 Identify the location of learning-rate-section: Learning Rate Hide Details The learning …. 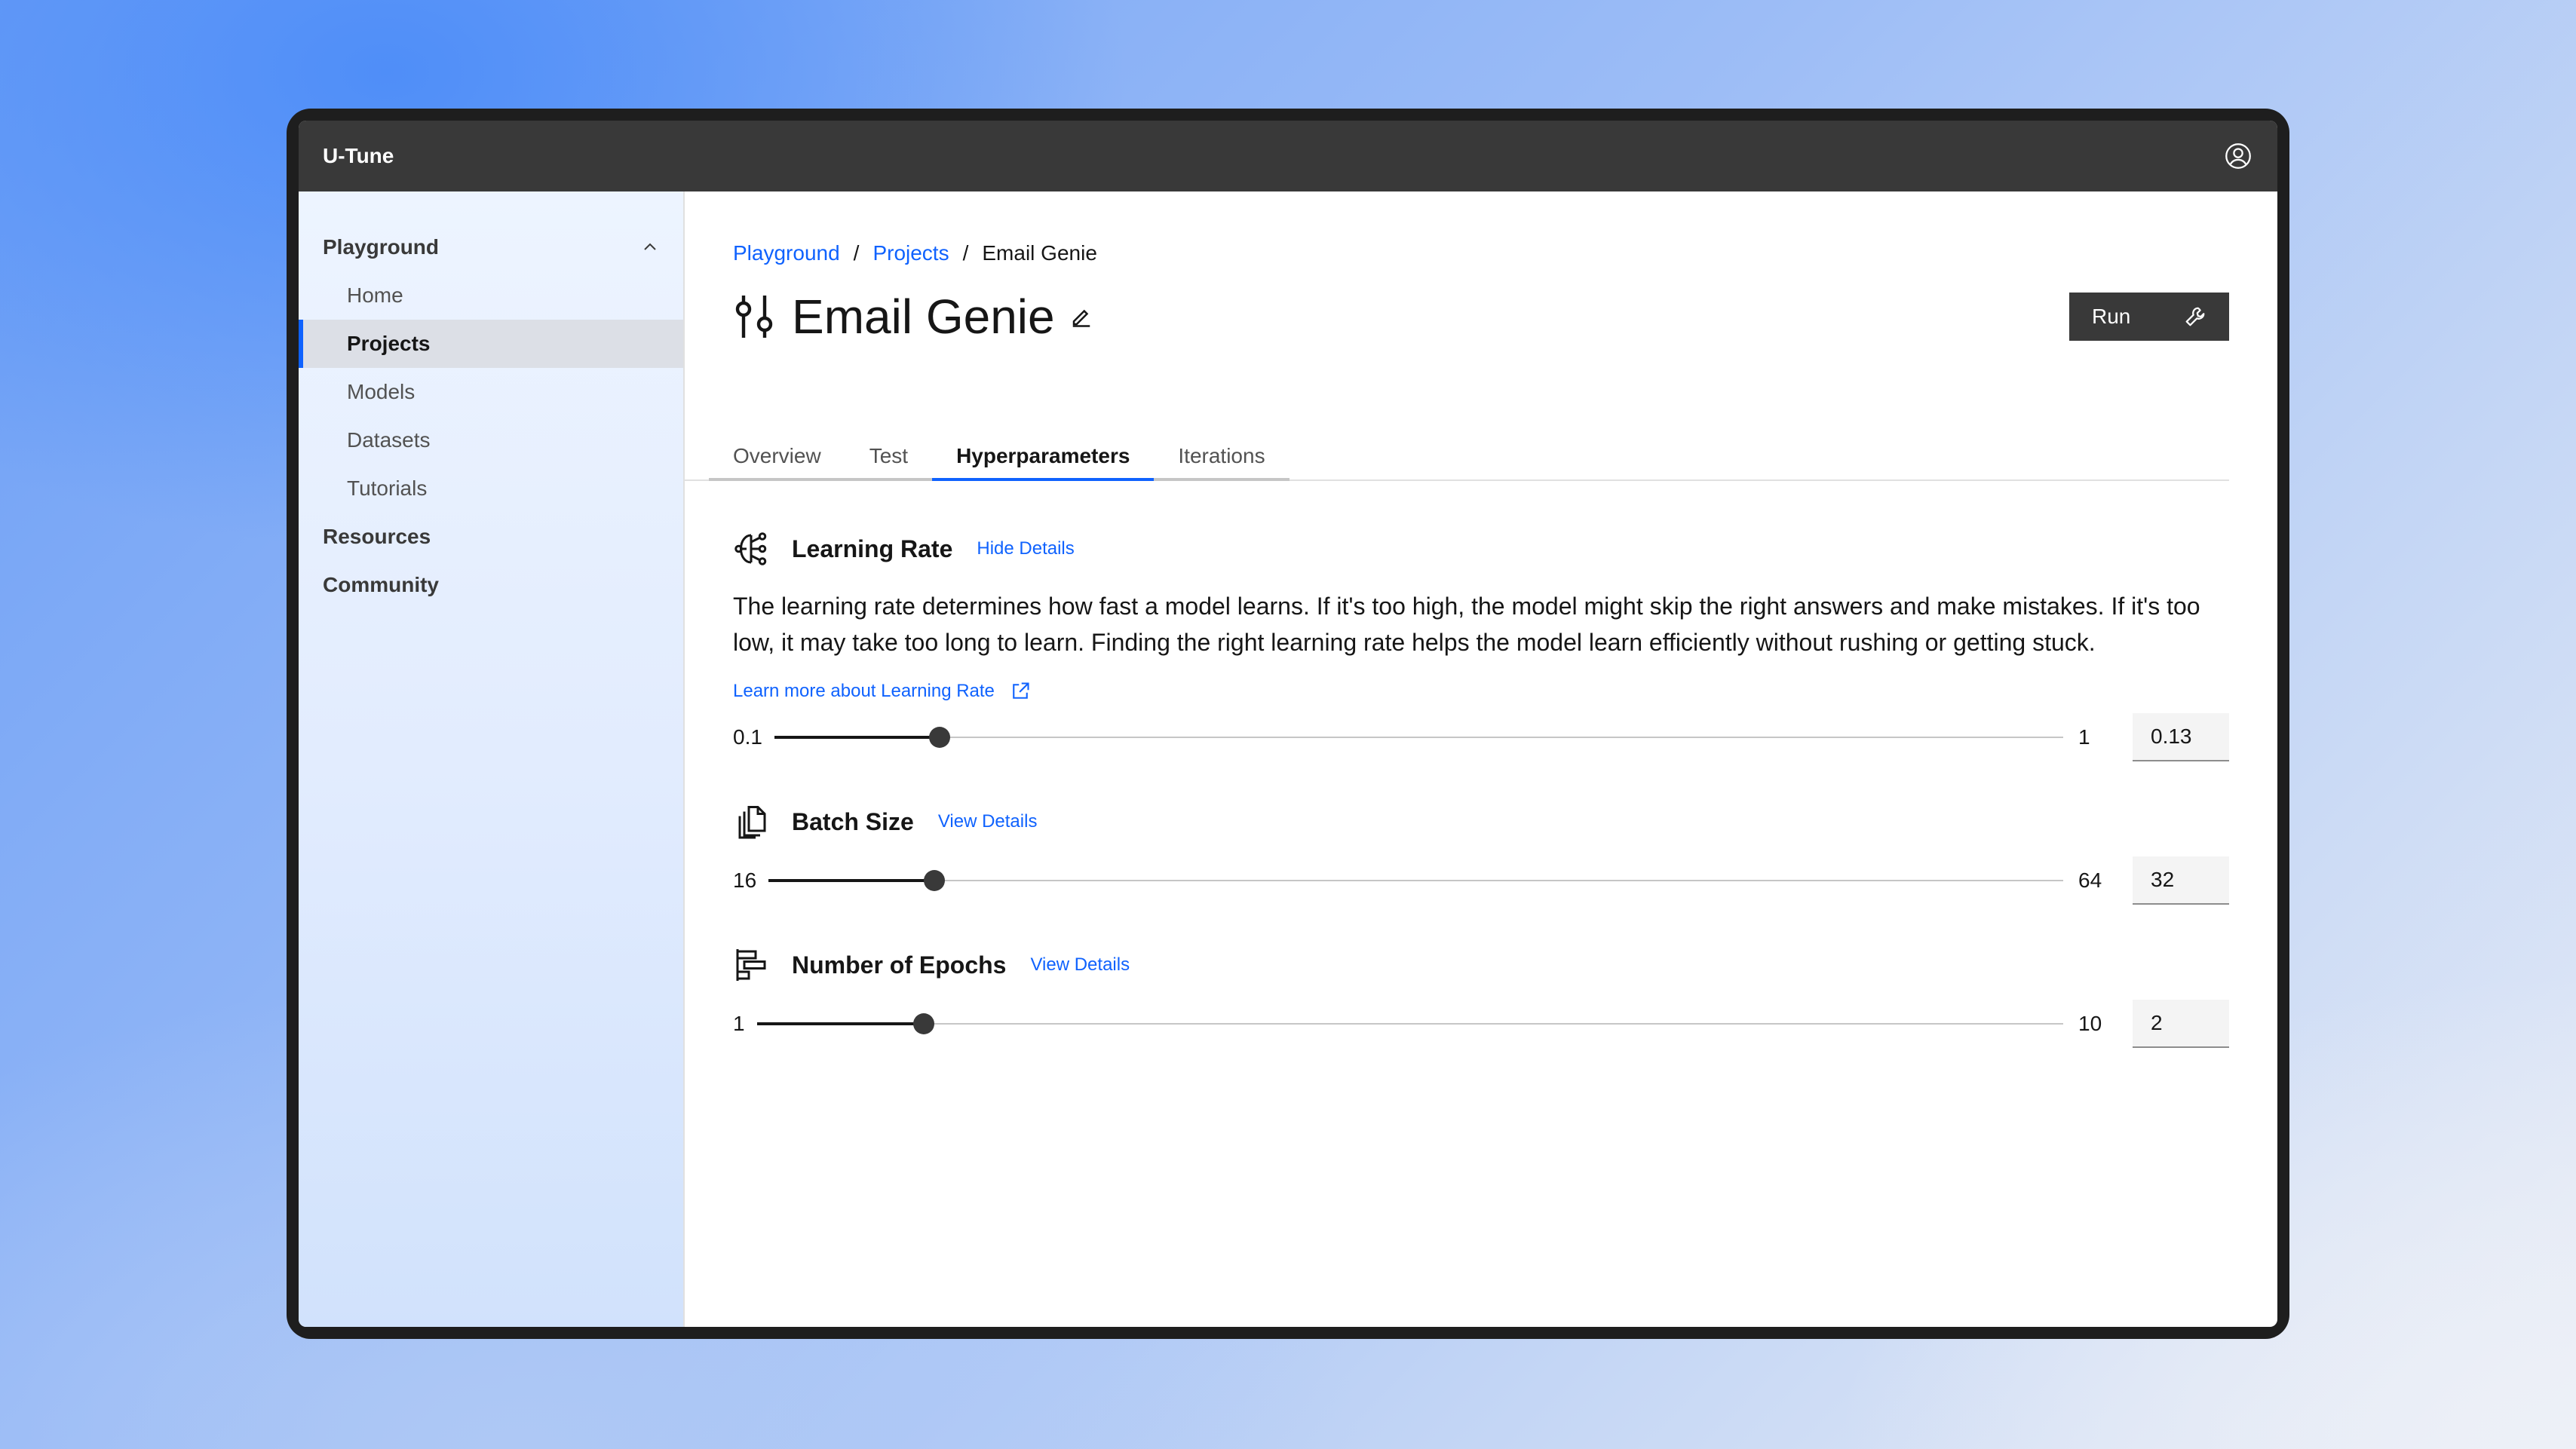
(1481, 645).